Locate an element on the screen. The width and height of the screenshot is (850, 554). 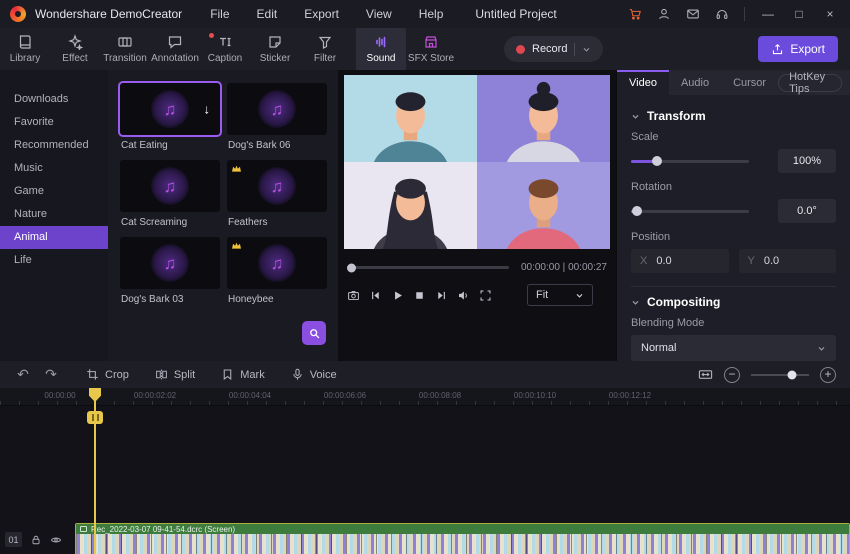
mark-button: Mark is located at coordinates (243, 374).